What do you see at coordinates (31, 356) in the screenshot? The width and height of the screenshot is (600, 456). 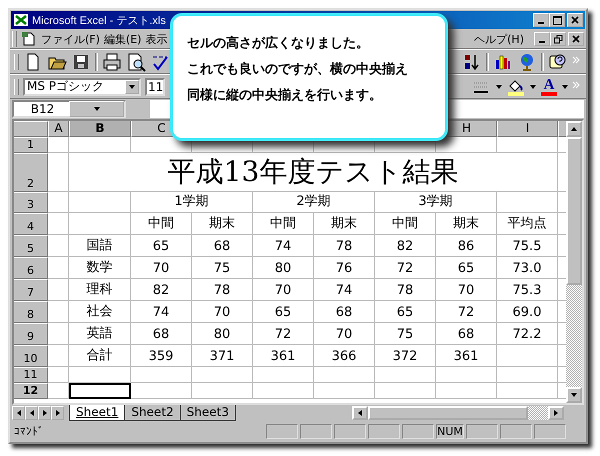 I see `row-header: 10` at bounding box center [31, 356].